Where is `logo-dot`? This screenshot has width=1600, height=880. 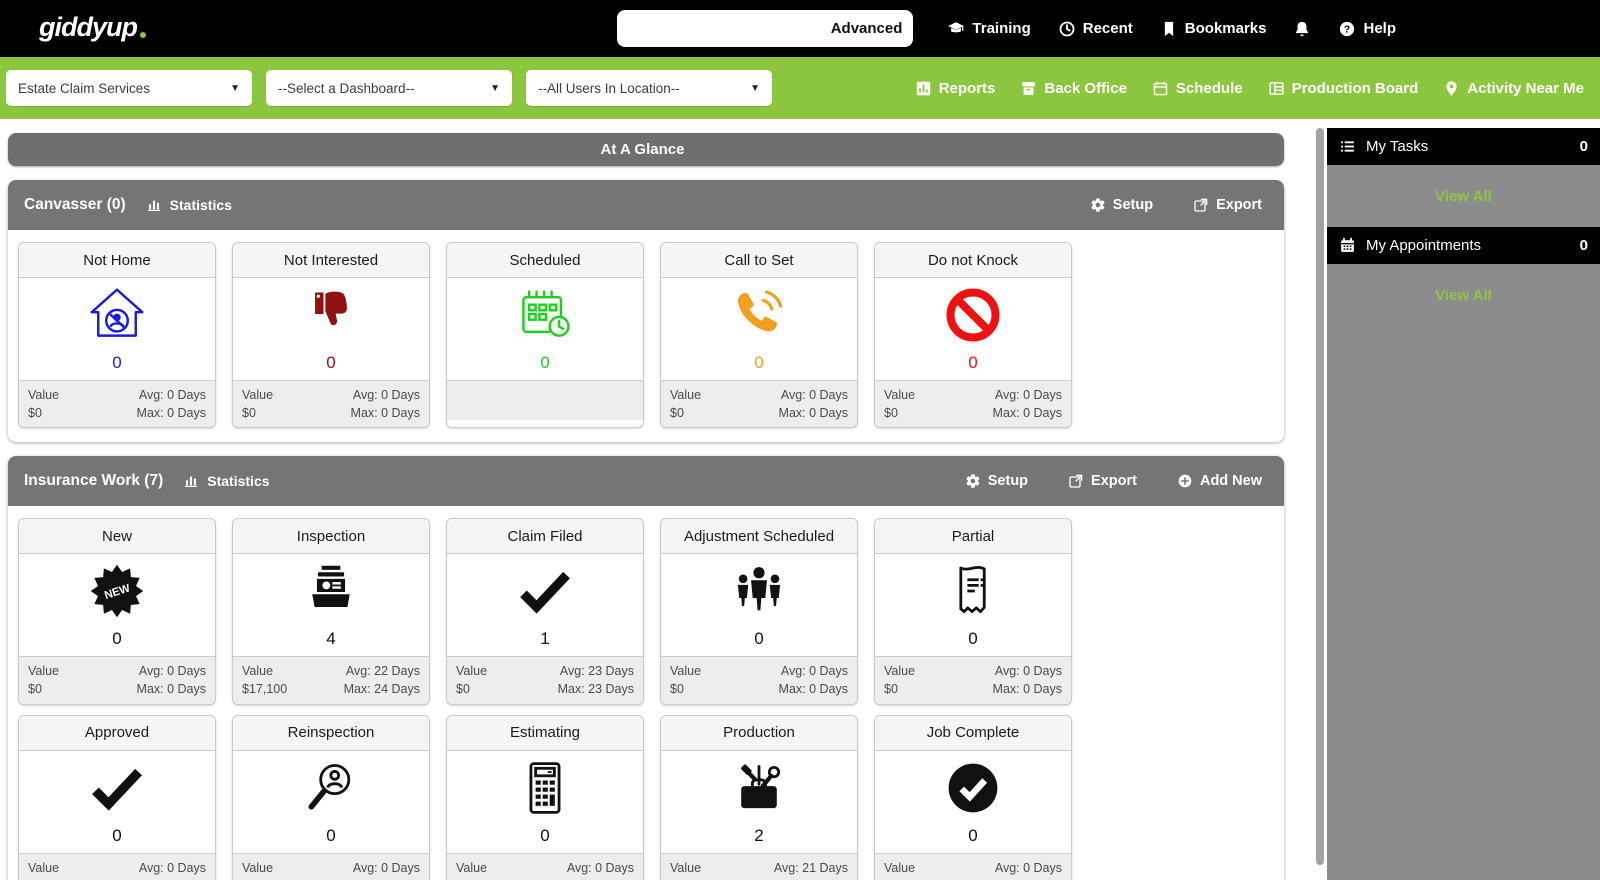 logo-dot is located at coordinates (142, 35).